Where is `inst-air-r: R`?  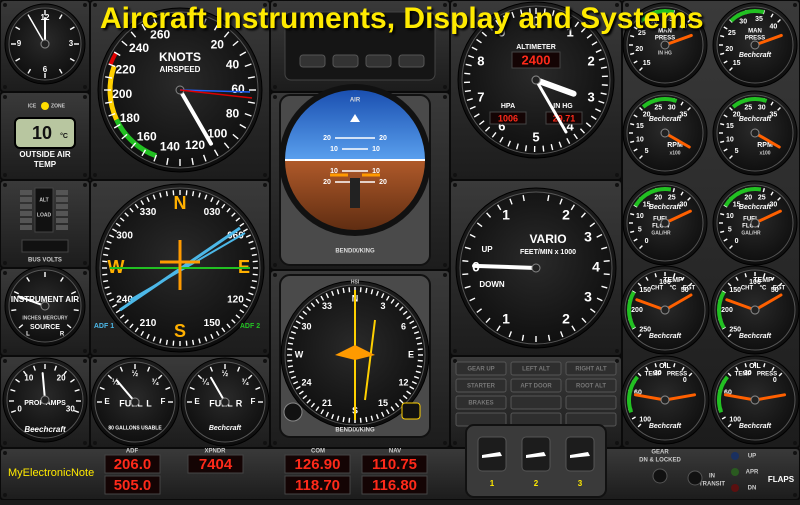
inst-air-r: R is located at coordinates (62, 335).